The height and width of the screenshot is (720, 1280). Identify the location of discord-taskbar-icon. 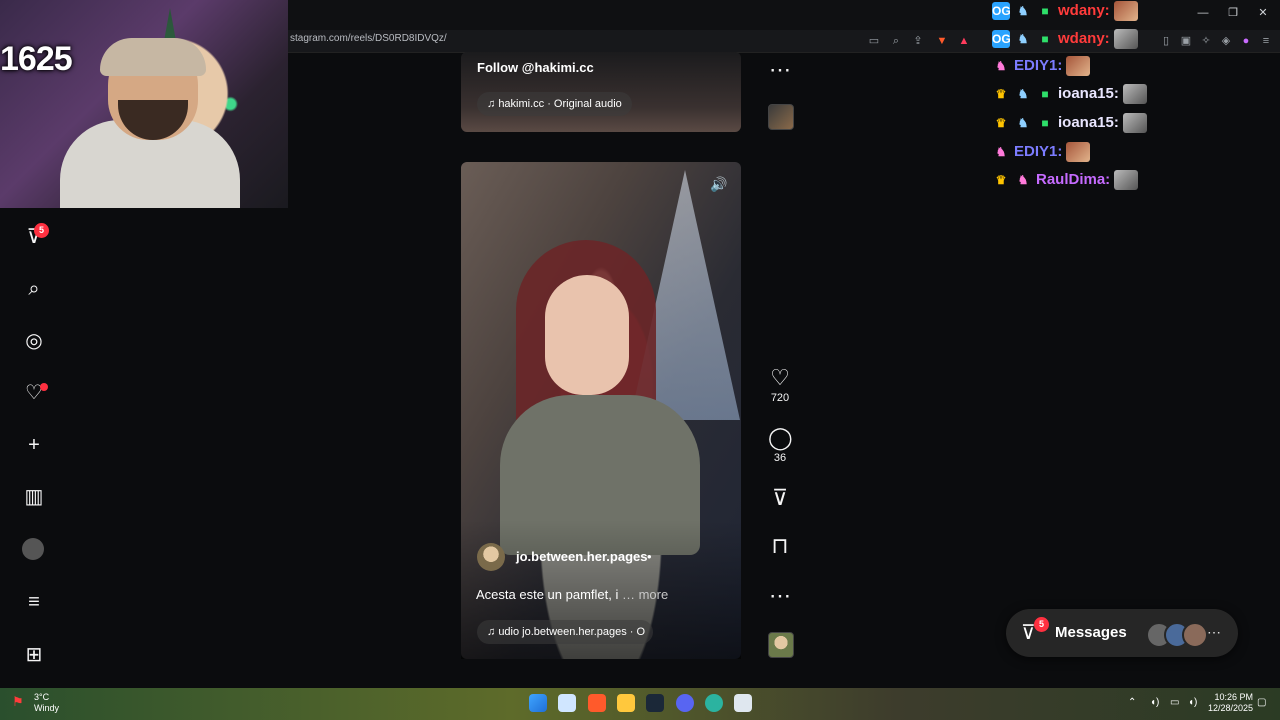
(685, 703).